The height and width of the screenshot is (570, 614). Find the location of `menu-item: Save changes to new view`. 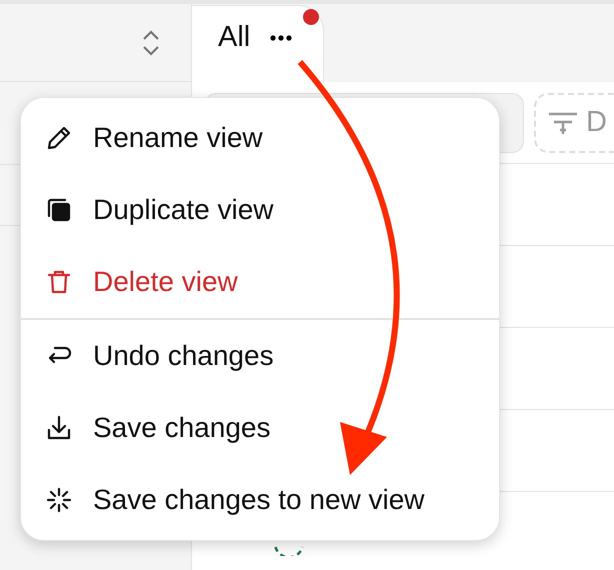

menu-item: Save changes to new view is located at coordinates (260, 500).